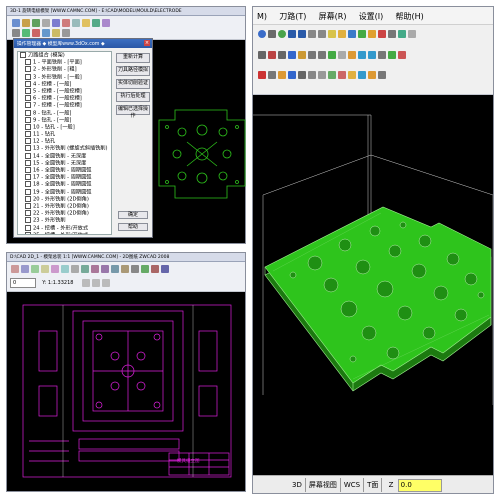 The height and width of the screenshot is (500, 500). Describe the element at coordinates (65, 55) in the screenshot. I see `tree-root: 刀路组合 (模架)` at that location.